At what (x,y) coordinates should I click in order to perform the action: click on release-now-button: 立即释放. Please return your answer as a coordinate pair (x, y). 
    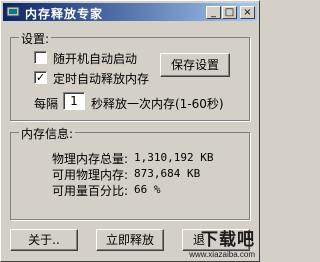
    Looking at the image, I should click on (130, 240).